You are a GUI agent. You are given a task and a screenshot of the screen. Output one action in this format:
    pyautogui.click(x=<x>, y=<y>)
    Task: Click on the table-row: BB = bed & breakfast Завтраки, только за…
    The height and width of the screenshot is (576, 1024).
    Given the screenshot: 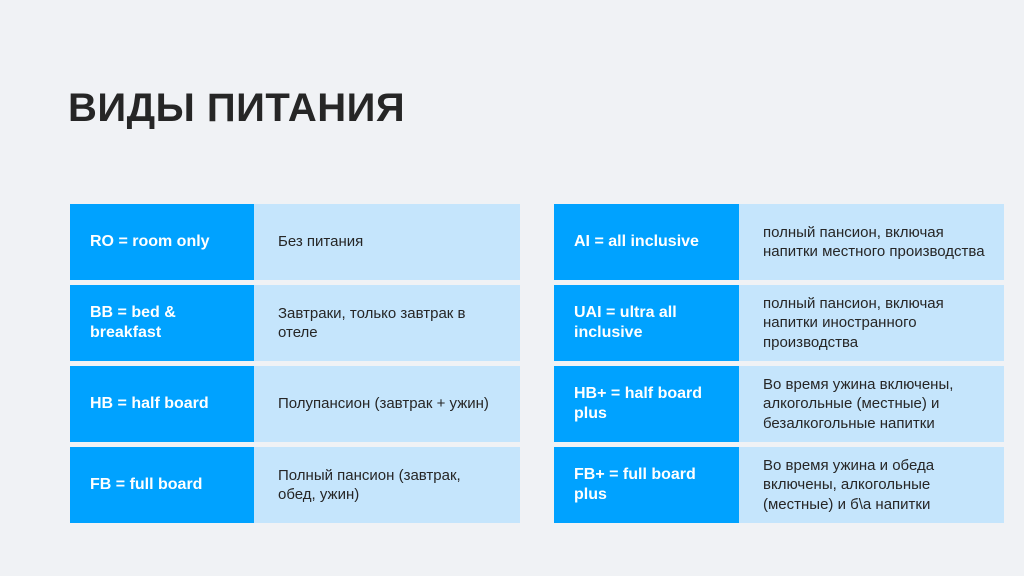 What is the action you would take?
    pyautogui.click(x=295, y=323)
    